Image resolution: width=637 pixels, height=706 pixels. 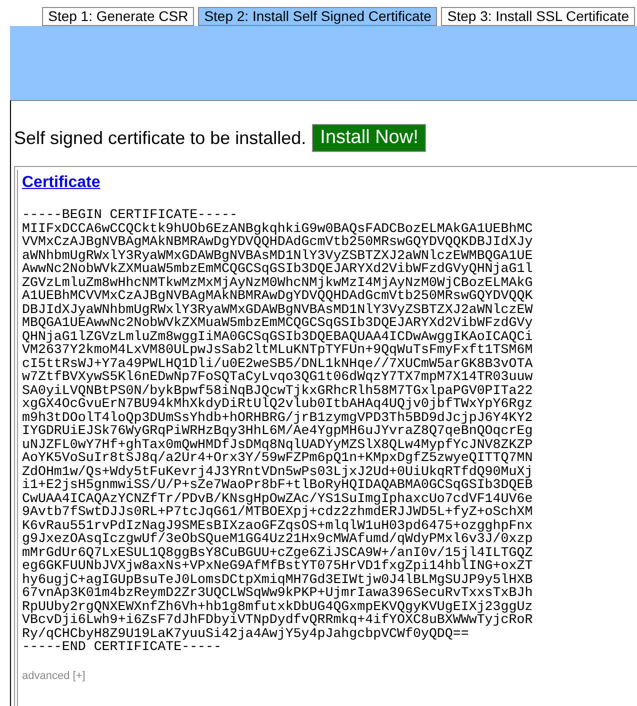 What do you see at coordinates (160, 138) in the screenshot?
I see `status-message: Self signed certificate to be installed.` at bounding box center [160, 138].